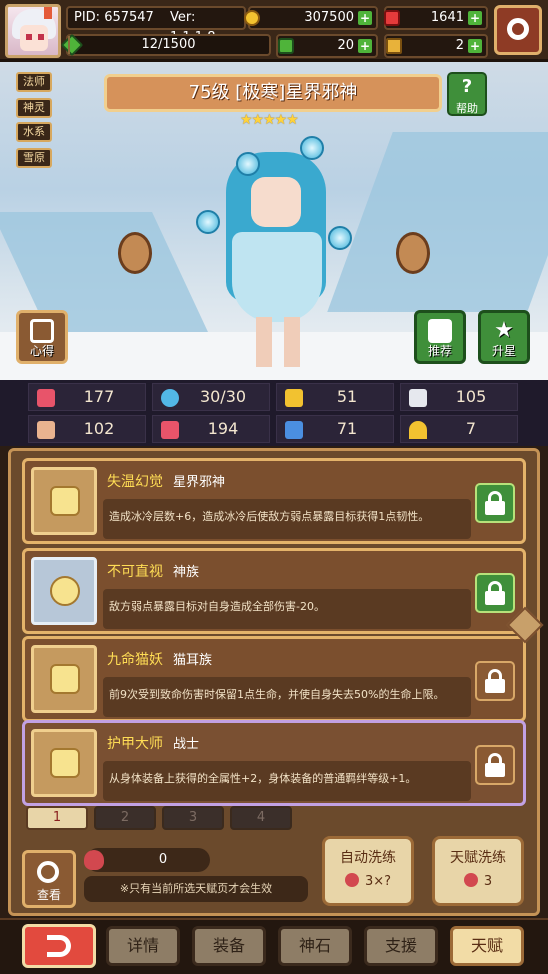  What do you see at coordinates (487, 946) in the screenshot?
I see `nav-talent: 天赋` at bounding box center [487, 946].